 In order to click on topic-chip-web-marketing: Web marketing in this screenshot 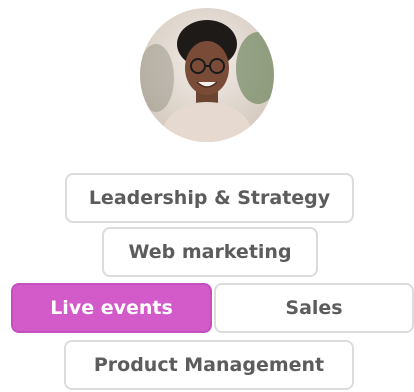, I will do `click(210, 252)`.